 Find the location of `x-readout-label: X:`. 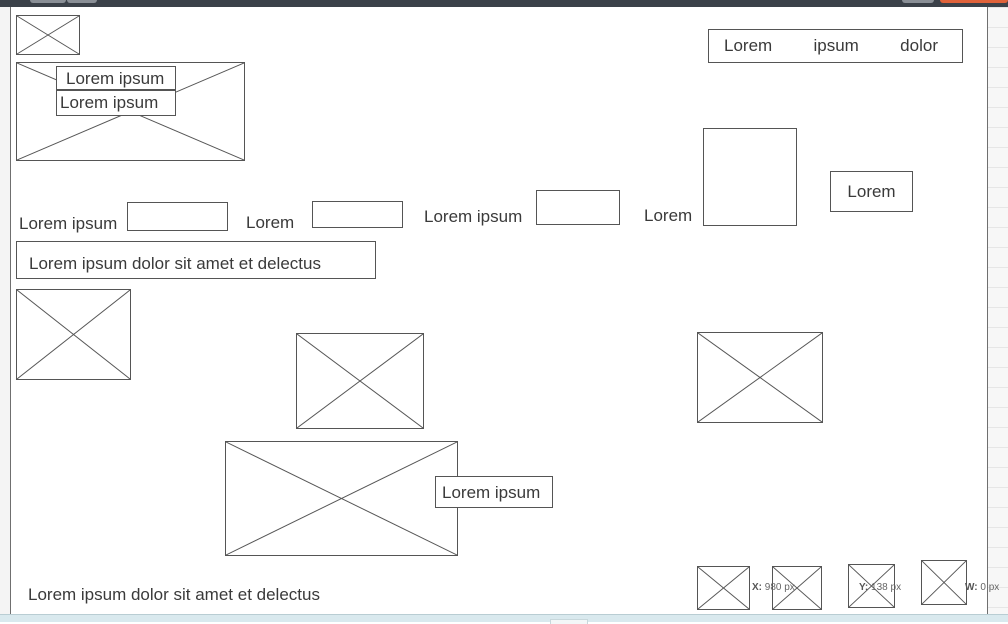

x-readout-label: X: is located at coordinates (757, 587).